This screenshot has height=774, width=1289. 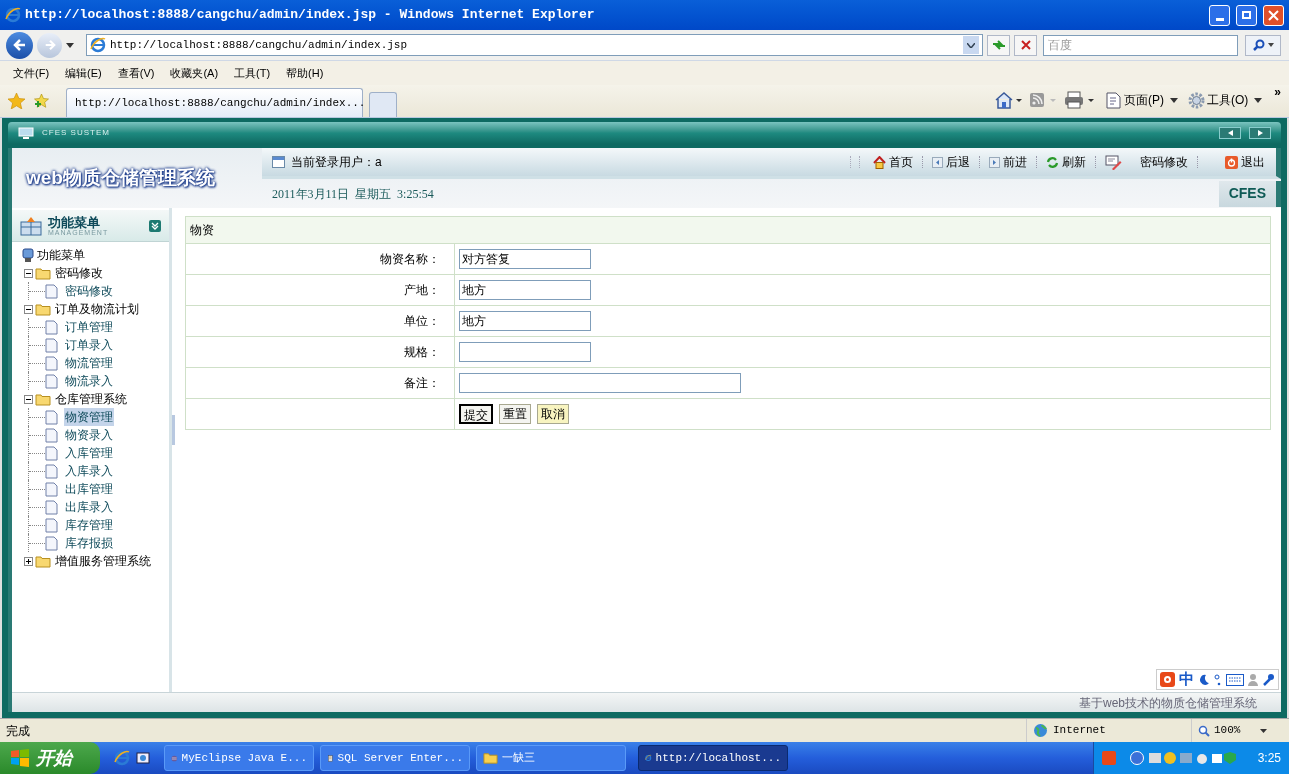 What do you see at coordinates (1052, 162) in the screenshot?
I see `refresh-icon` at bounding box center [1052, 162].